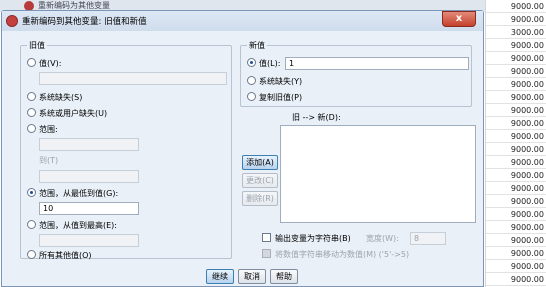 The width and height of the screenshot is (546, 287). I want to click on old-new-list-label: 旧 --> 新(D):, so click(316, 117).